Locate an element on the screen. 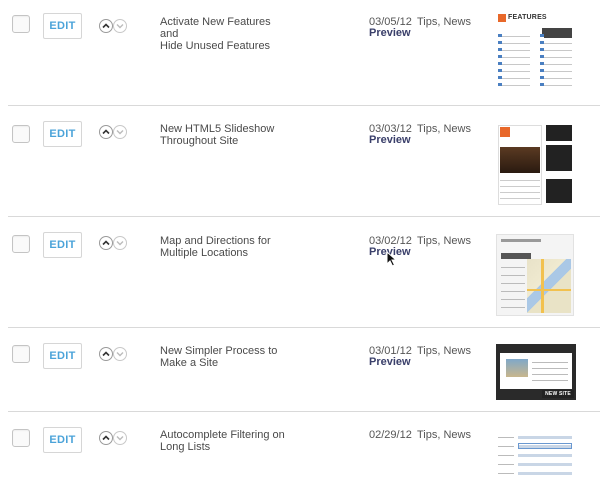 This screenshot has width=600, height=484. post-title-line: Hide Unused Features is located at coordinates (215, 46).